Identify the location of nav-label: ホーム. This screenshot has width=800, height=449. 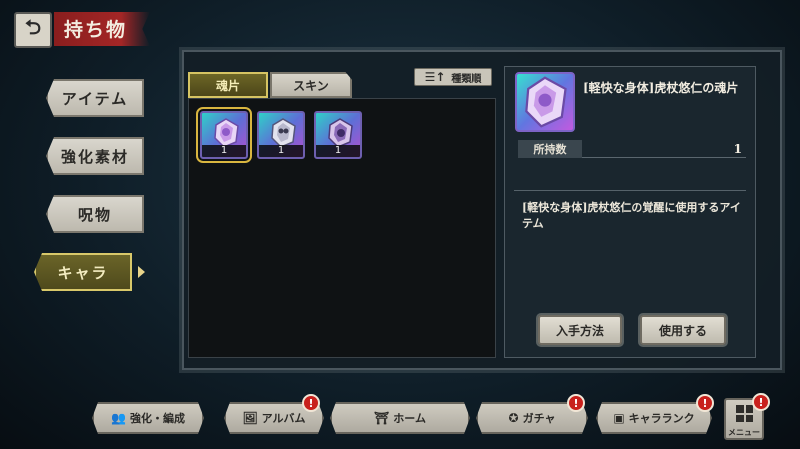
(409, 418).